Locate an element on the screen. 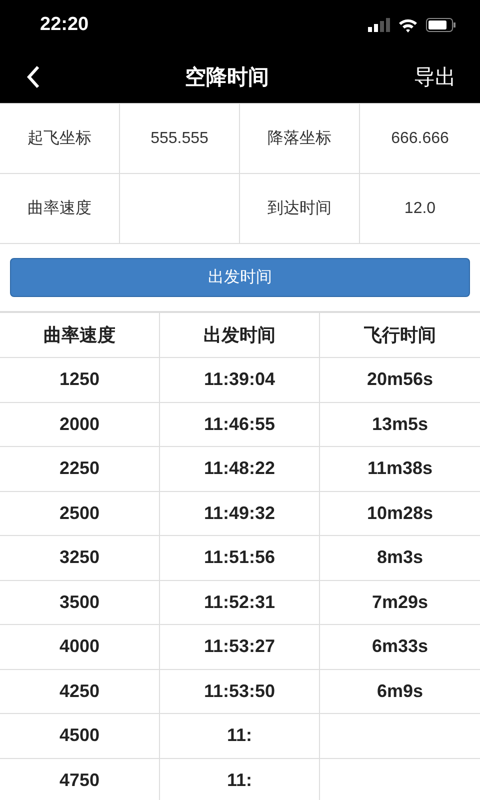 The image size is (480, 800). table-cell: 11:51:56 is located at coordinates (240, 558).